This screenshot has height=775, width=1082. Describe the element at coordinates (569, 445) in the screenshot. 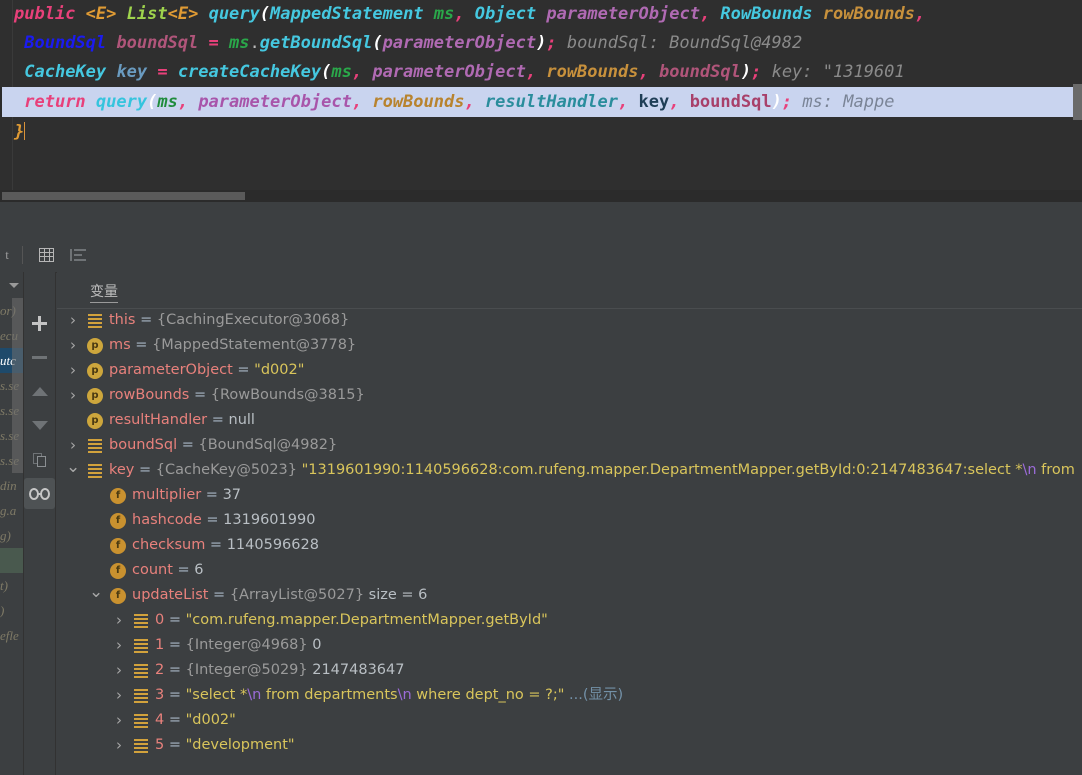

I see `variable-row: › boundSql = {BoundSql@4982}` at that location.